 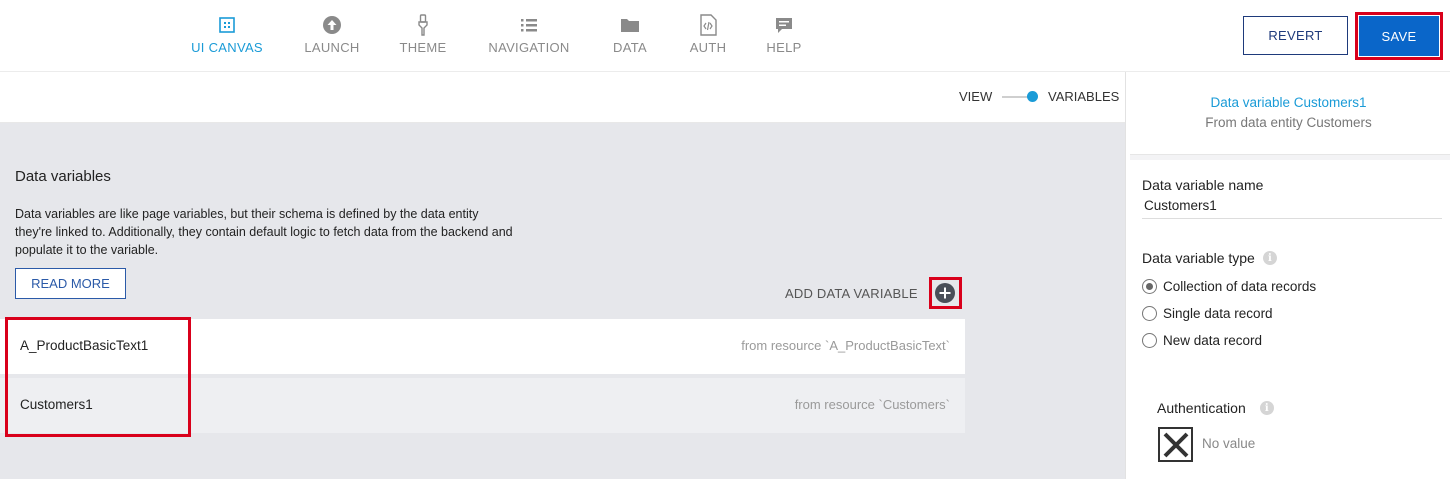 What do you see at coordinates (1203, 185) in the screenshot?
I see `name-field-label: Data variable name` at bounding box center [1203, 185].